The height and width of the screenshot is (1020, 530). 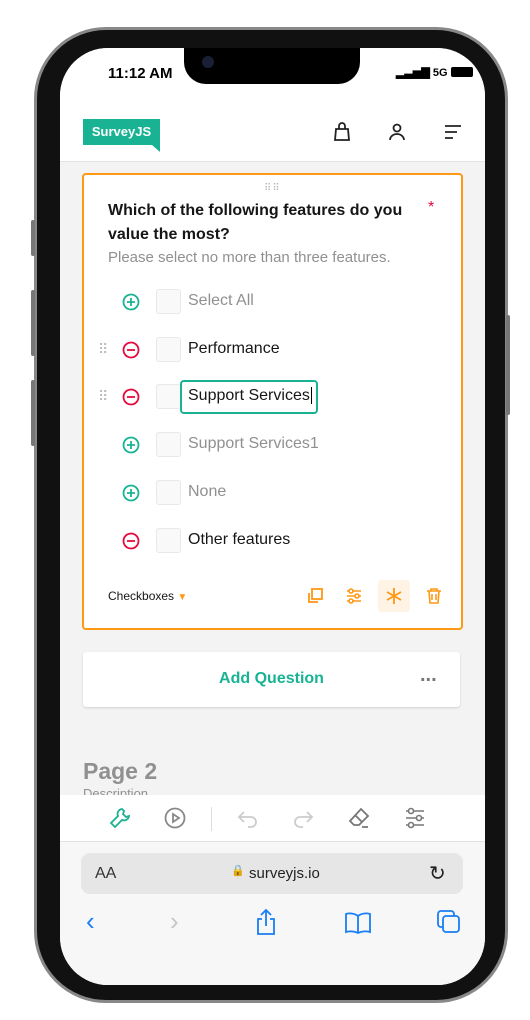 I want to click on choice-text-editor: Support Services, so click(x=249, y=397).